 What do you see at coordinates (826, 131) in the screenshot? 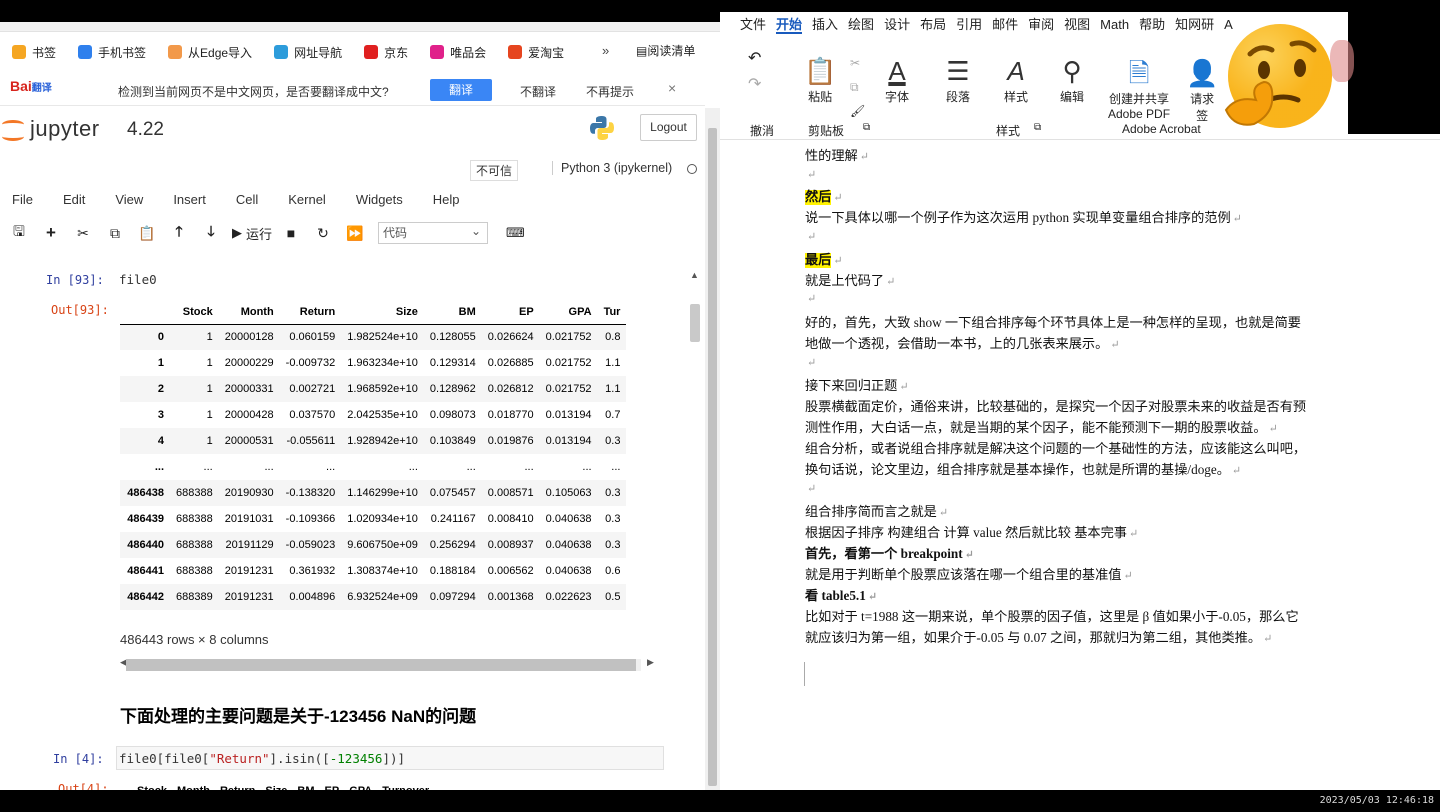
I see `clipboard-group-label: 剪贴板` at bounding box center [826, 131].